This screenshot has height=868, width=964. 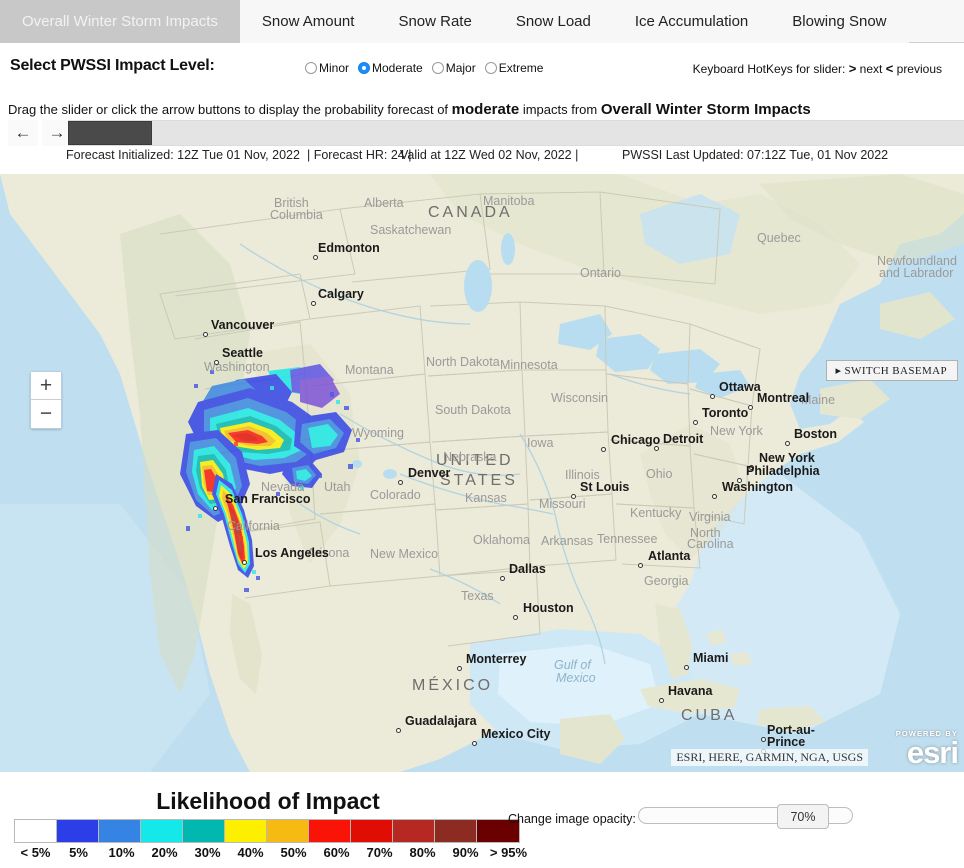 I want to click on arrow-left-icon: ←, so click(x=23, y=132).